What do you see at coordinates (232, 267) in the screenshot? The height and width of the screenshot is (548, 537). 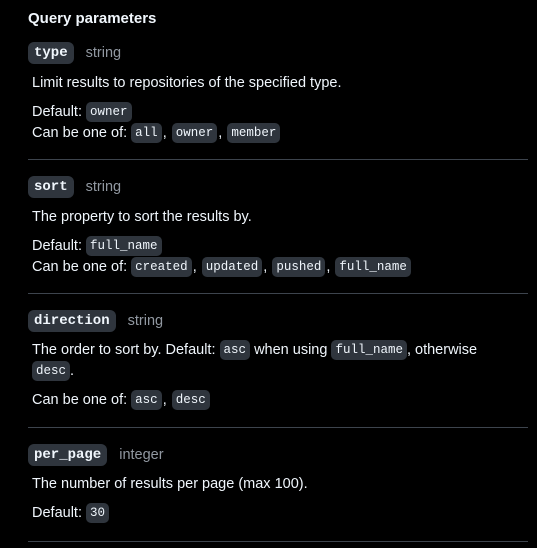 I see `option-value: updated` at bounding box center [232, 267].